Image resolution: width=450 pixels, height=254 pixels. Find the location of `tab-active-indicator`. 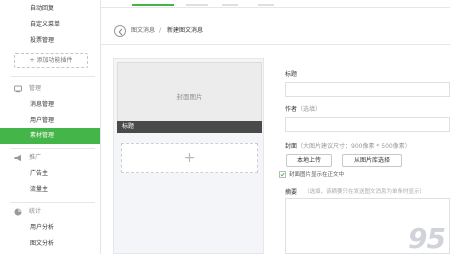

tab-active-indicator is located at coordinates (153, 3).